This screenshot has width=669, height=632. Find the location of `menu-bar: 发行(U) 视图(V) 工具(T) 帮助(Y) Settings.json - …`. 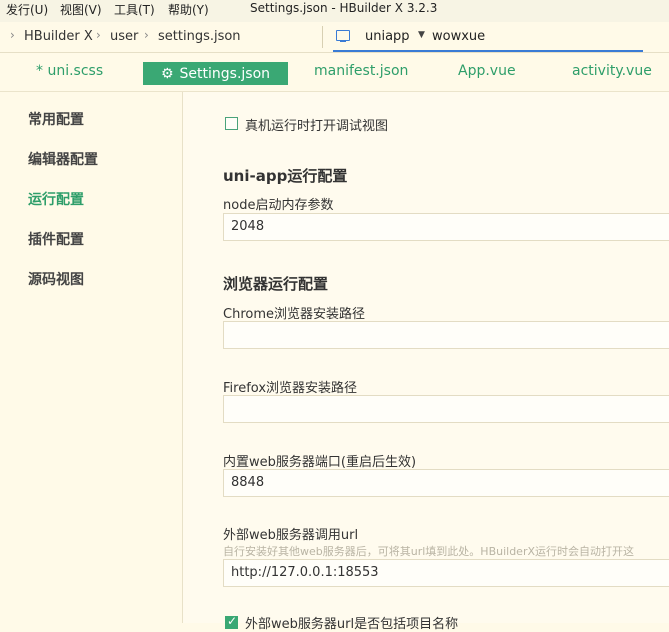

menu-bar: 发行(U) 视图(V) 工具(T) 帮助(Y) Settings.json - … is located at coordinates (334, 11).